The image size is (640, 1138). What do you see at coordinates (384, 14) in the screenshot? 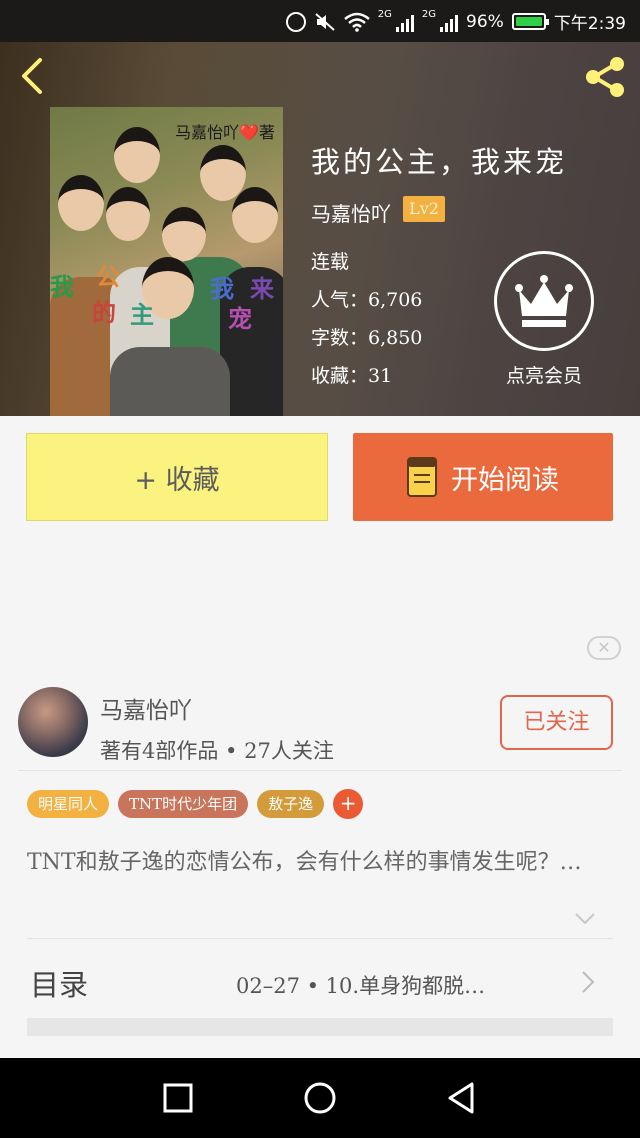
I see `network-type: 2G` at bounding box center [384, 14].